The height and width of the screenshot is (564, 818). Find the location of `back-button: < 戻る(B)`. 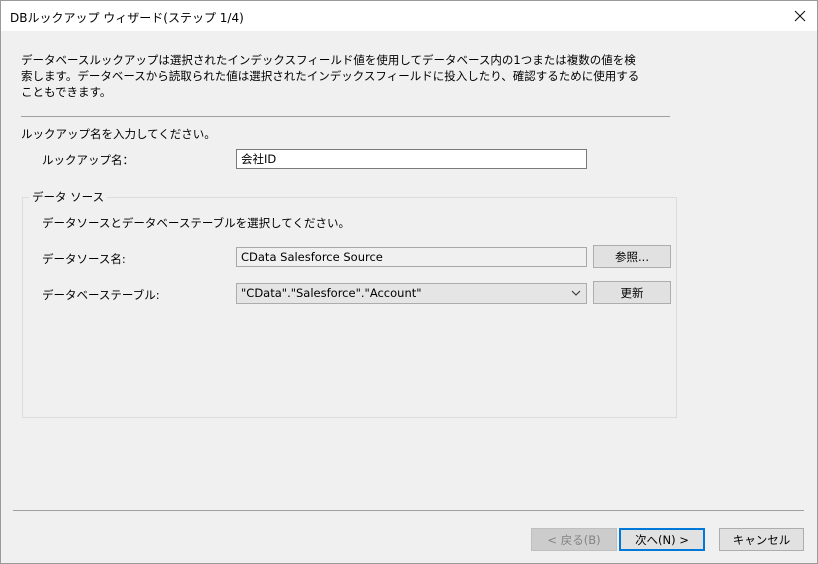

back-button: < 戻る(B) is located at coordinates (574, 539).